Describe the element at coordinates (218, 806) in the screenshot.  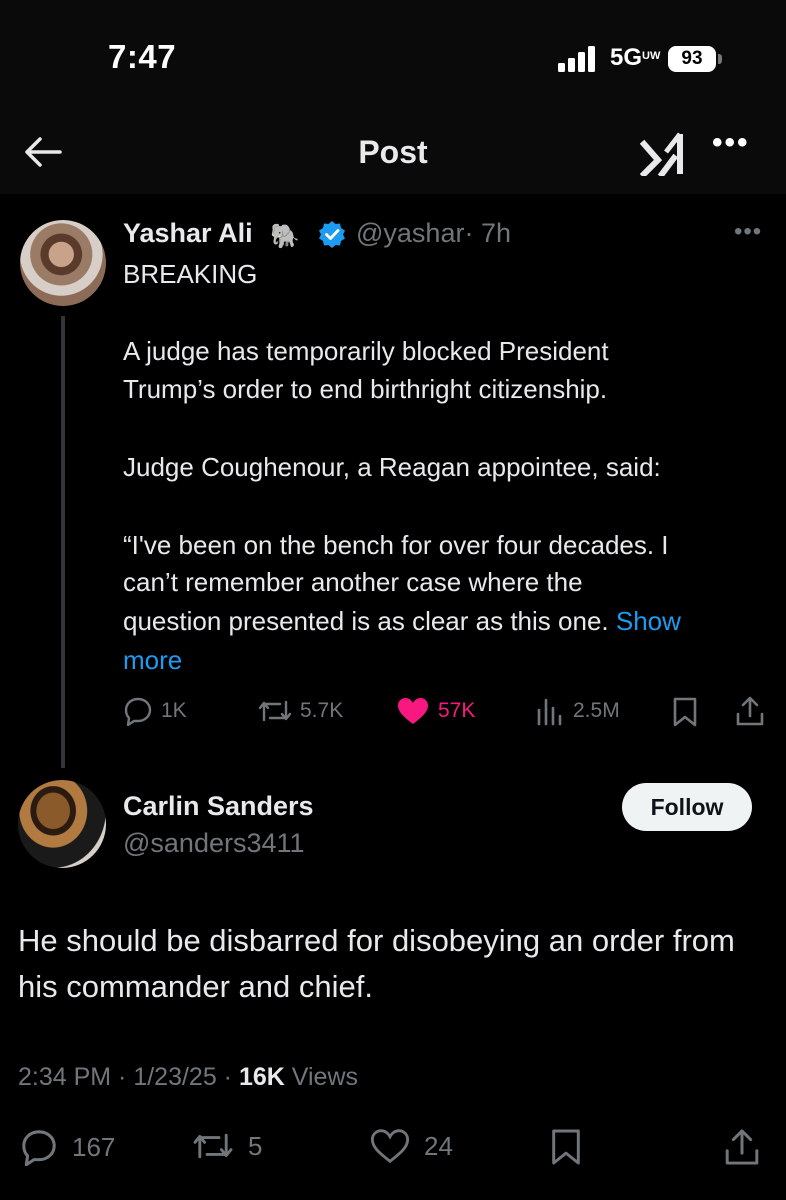
I see `reply-author-name: Carlin Sanders` at that location.